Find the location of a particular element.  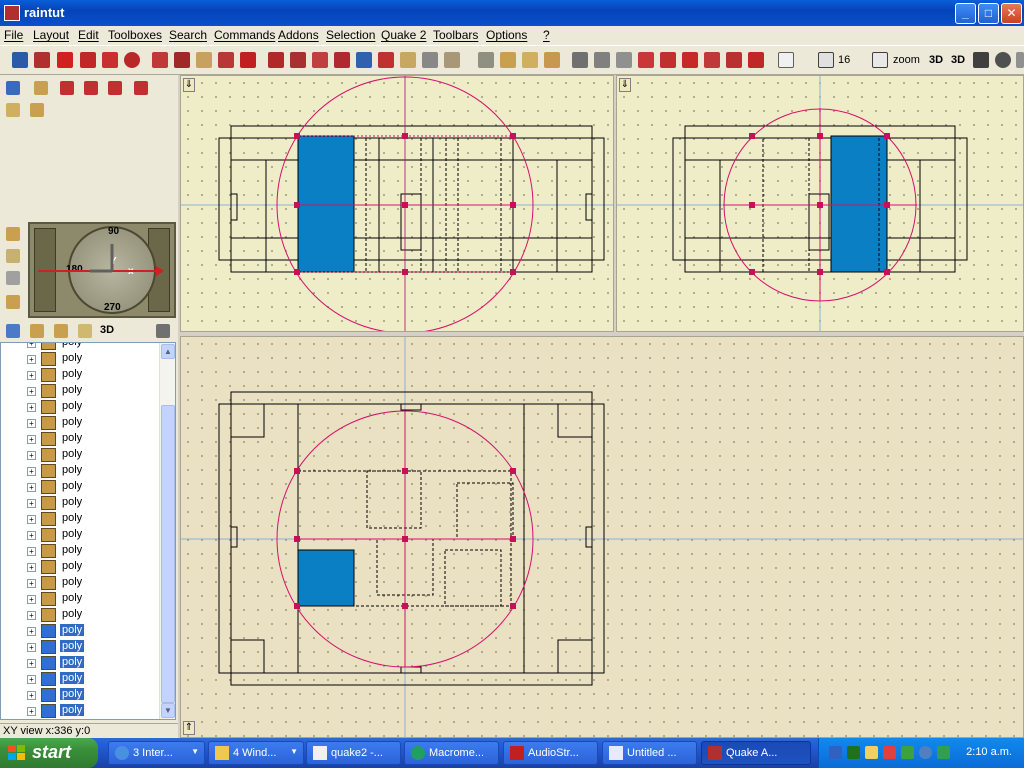

move-icon is located at coordinates (1020, 60).